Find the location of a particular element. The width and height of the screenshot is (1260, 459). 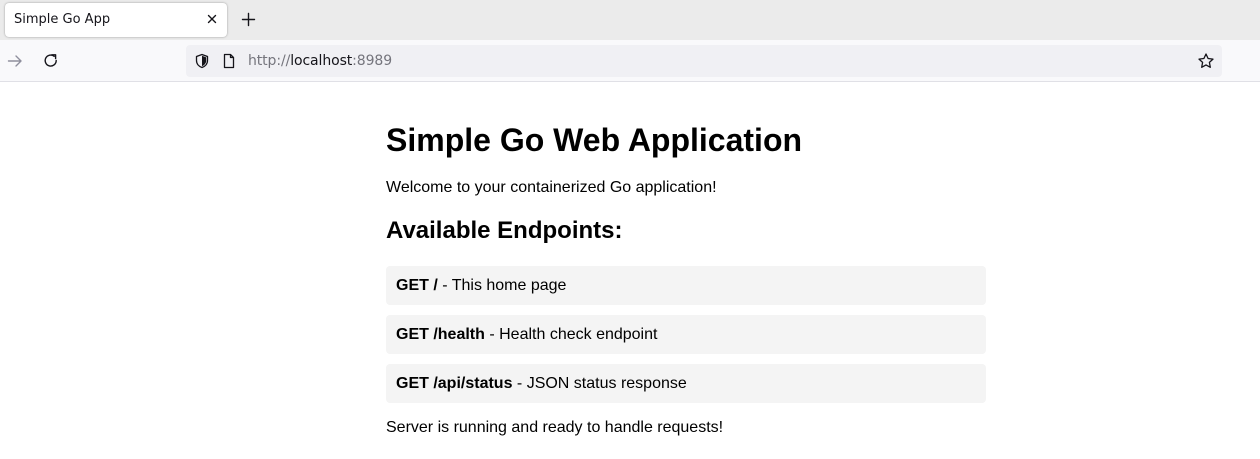

navigation-toolbar: http://localhost:8989 is located at coordinates (630, 61).